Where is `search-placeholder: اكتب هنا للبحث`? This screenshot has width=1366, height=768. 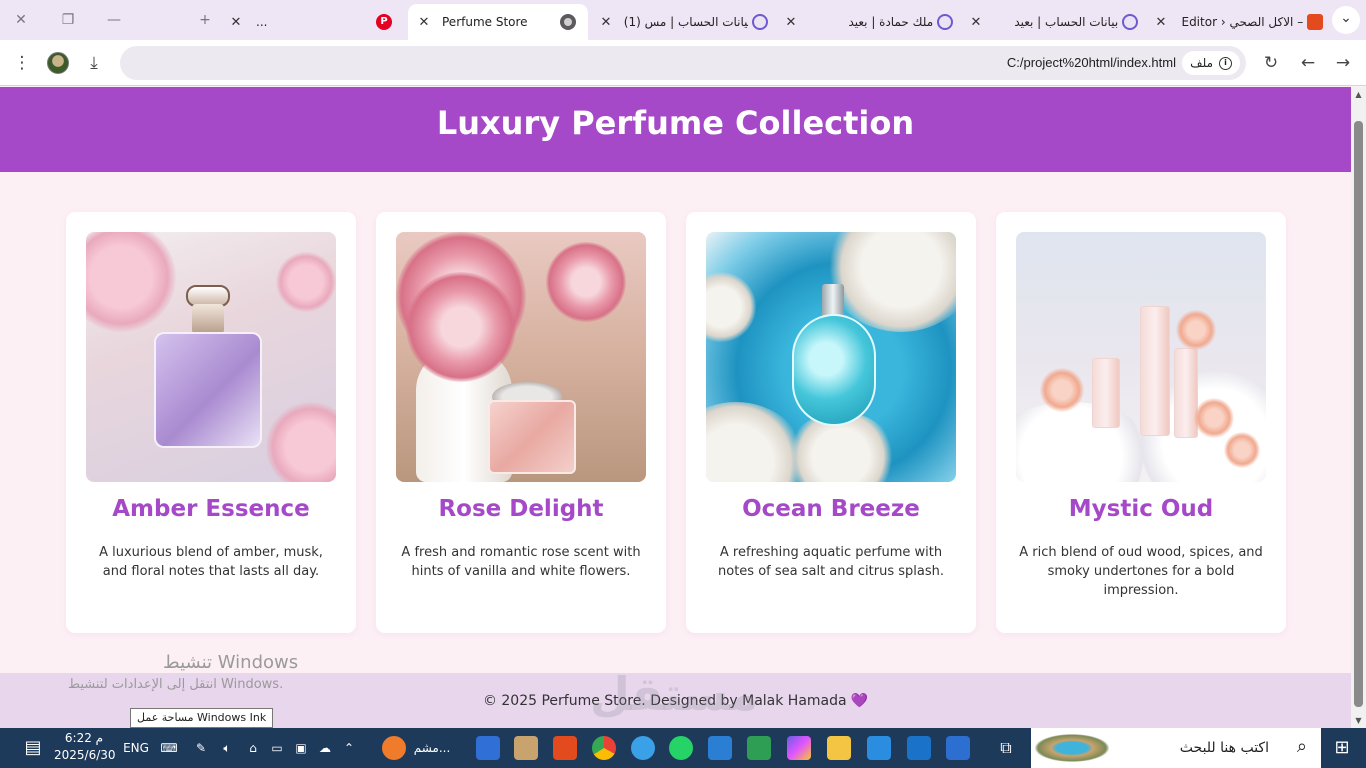
search-placeholder: اكتب هنا للبحث is located at coordinates (1224, 748).